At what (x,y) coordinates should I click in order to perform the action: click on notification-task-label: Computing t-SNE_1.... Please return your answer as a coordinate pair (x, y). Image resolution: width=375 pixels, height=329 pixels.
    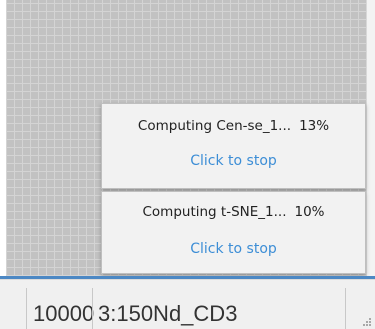
    Looking at the image, I should click on (214, 212).